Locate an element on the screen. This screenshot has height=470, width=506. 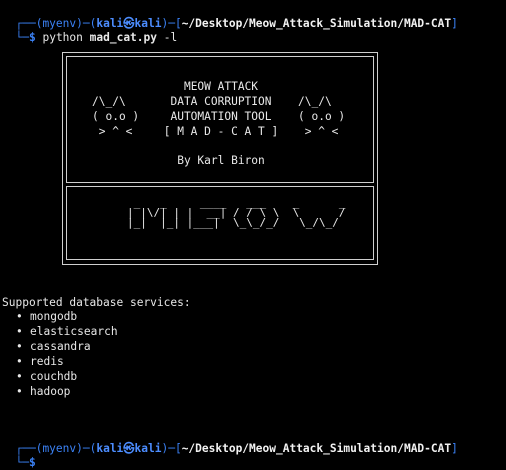
prompt-env: (myenv) is located at coordinates (59, 448).